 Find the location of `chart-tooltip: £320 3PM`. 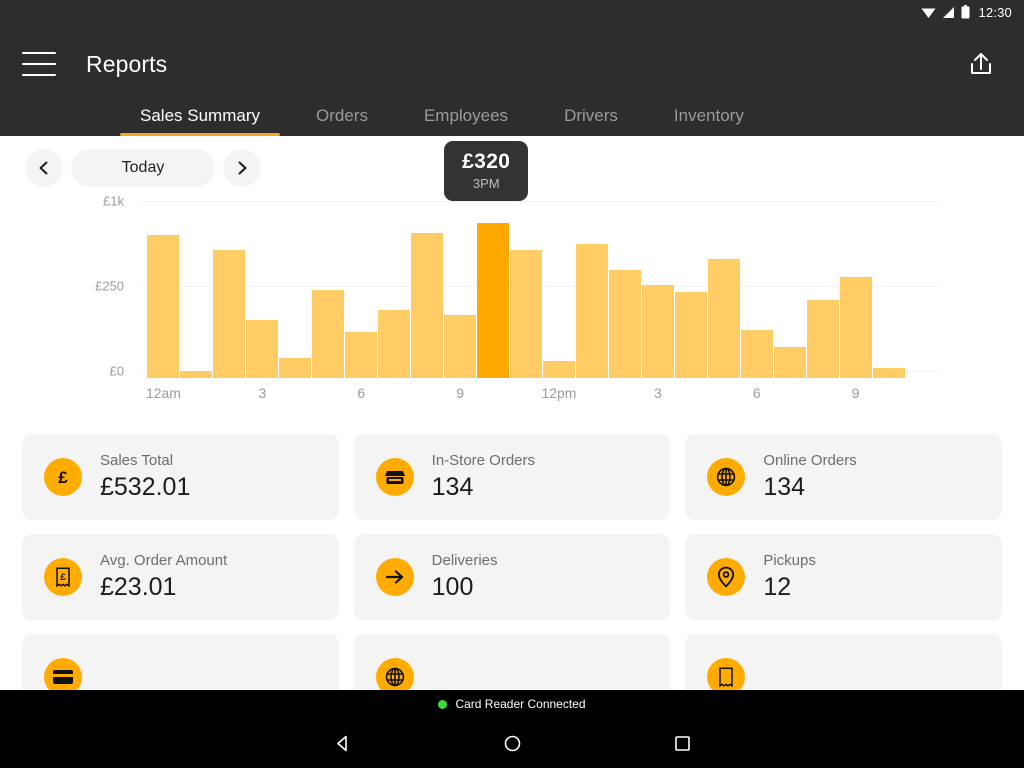

chart-tooltip: £320 3PM is located at coordinates (486, 171).